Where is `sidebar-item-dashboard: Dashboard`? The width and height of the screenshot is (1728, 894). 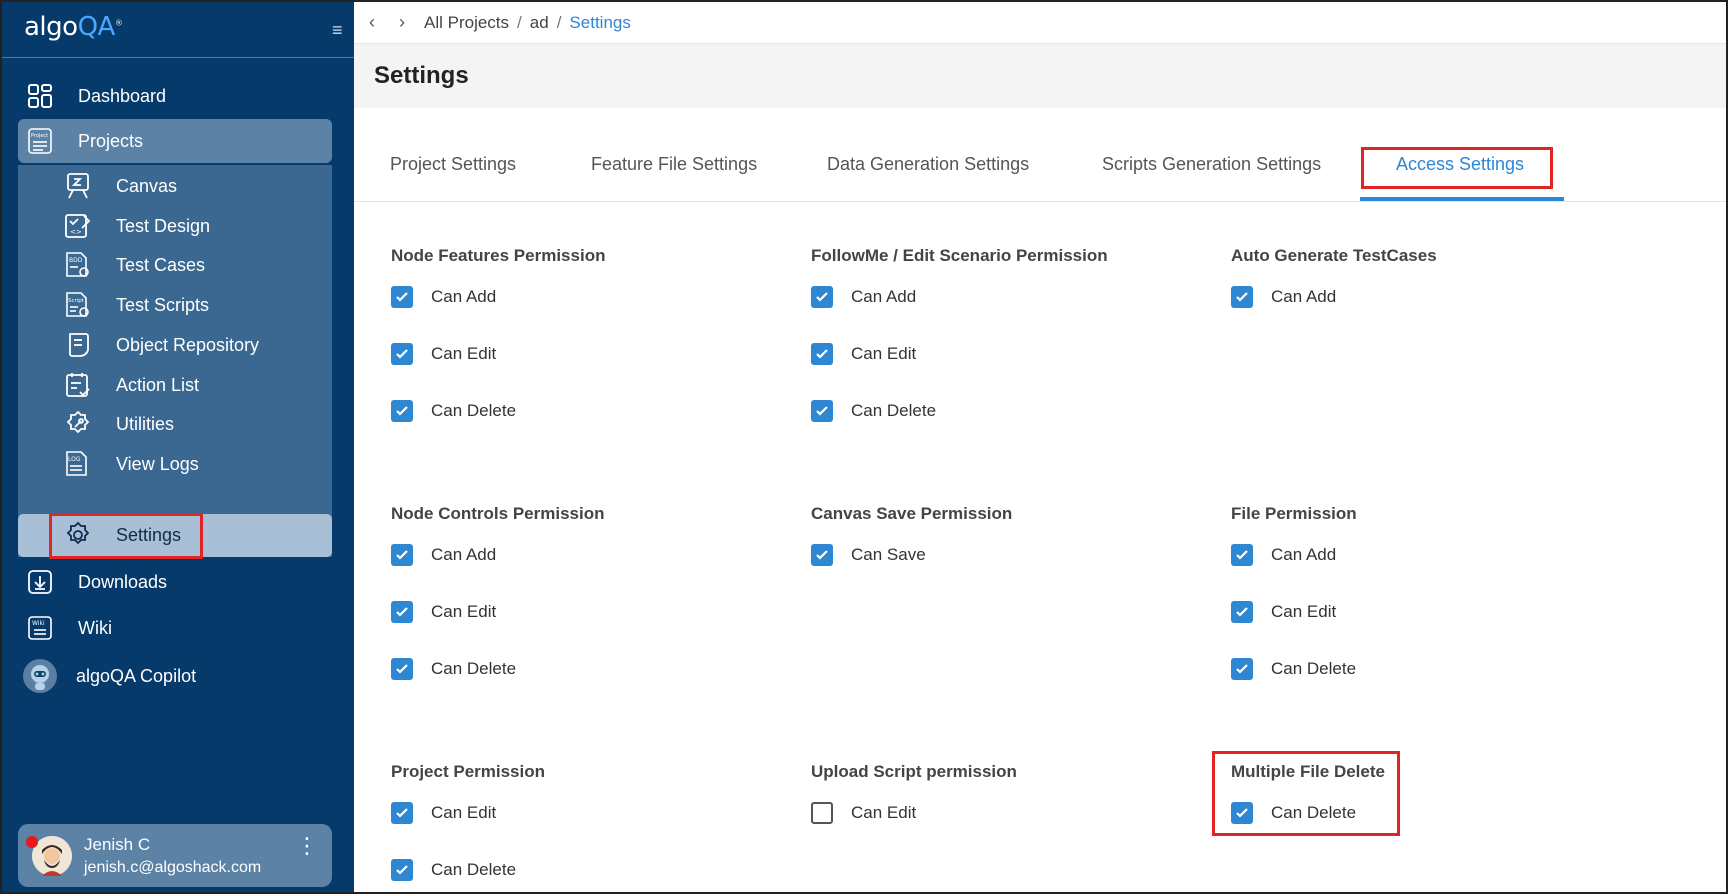 sidebar-item-dashboard: Dashboard is located at coordinates (178, 96).